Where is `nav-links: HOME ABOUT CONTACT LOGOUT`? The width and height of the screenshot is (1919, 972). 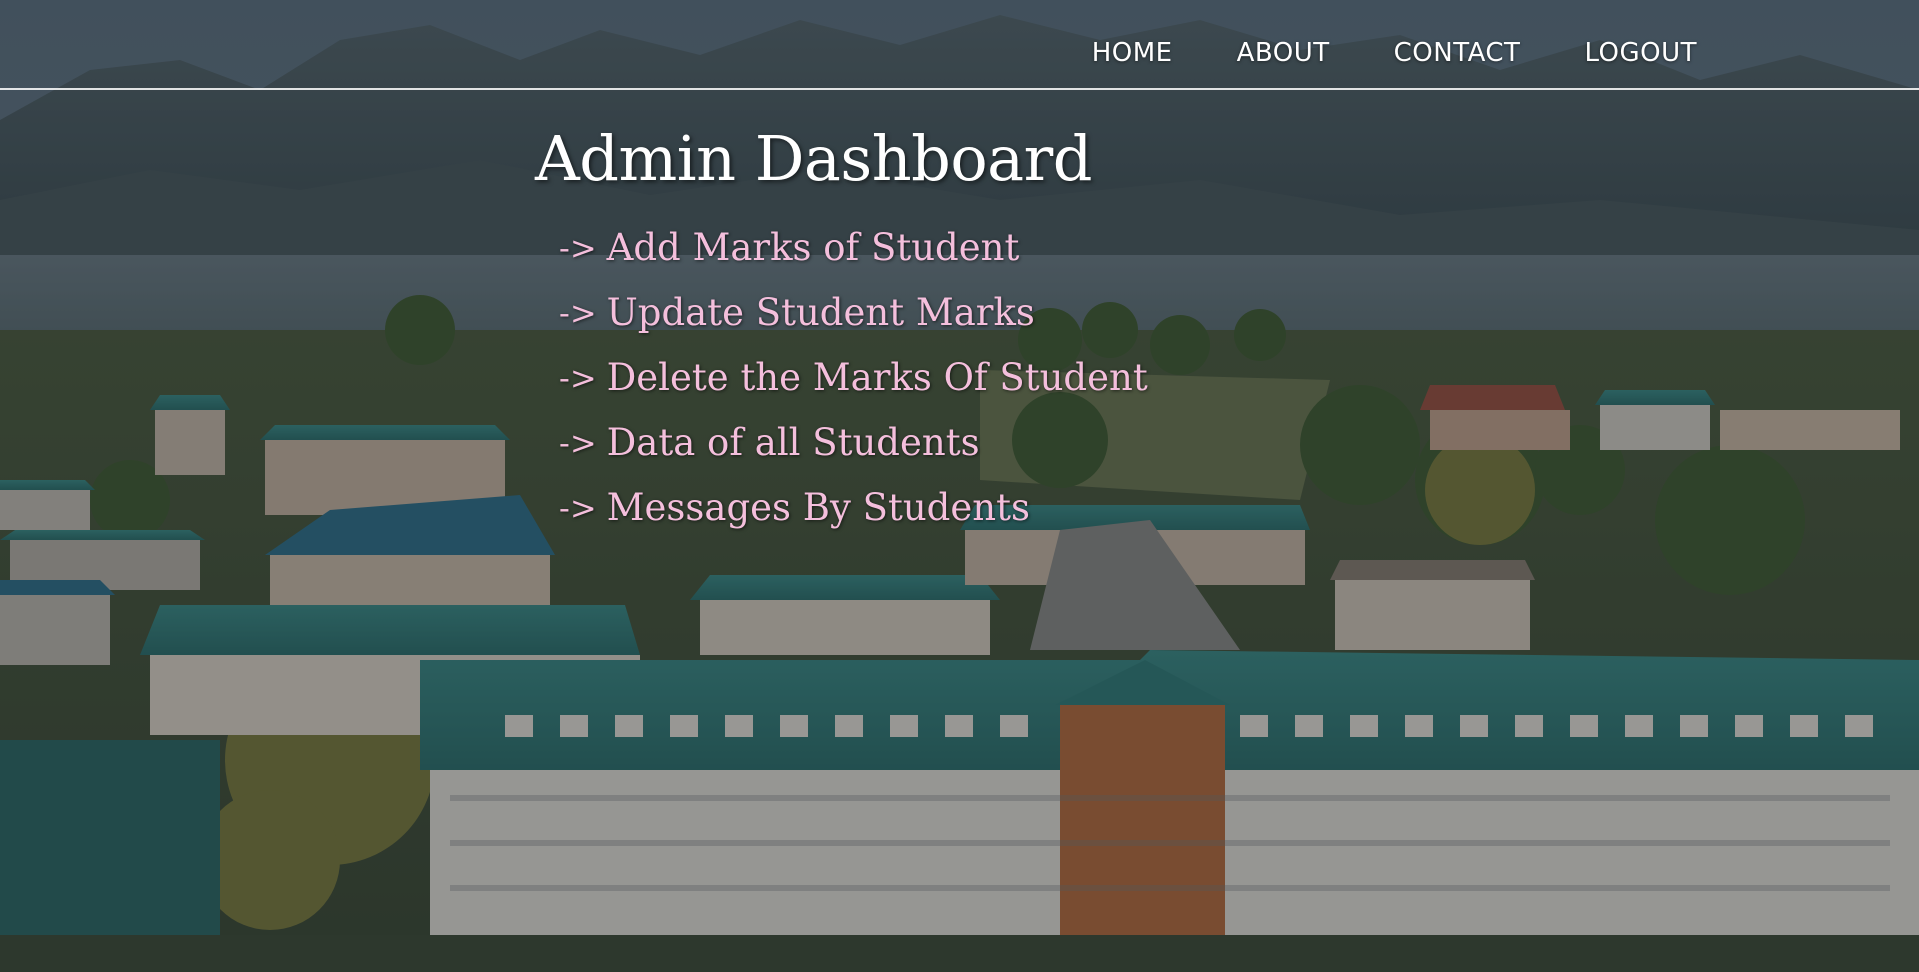 nav-links: HOME ABOUT CONTACT LOGOUT is located at coordinates (1394, 53).